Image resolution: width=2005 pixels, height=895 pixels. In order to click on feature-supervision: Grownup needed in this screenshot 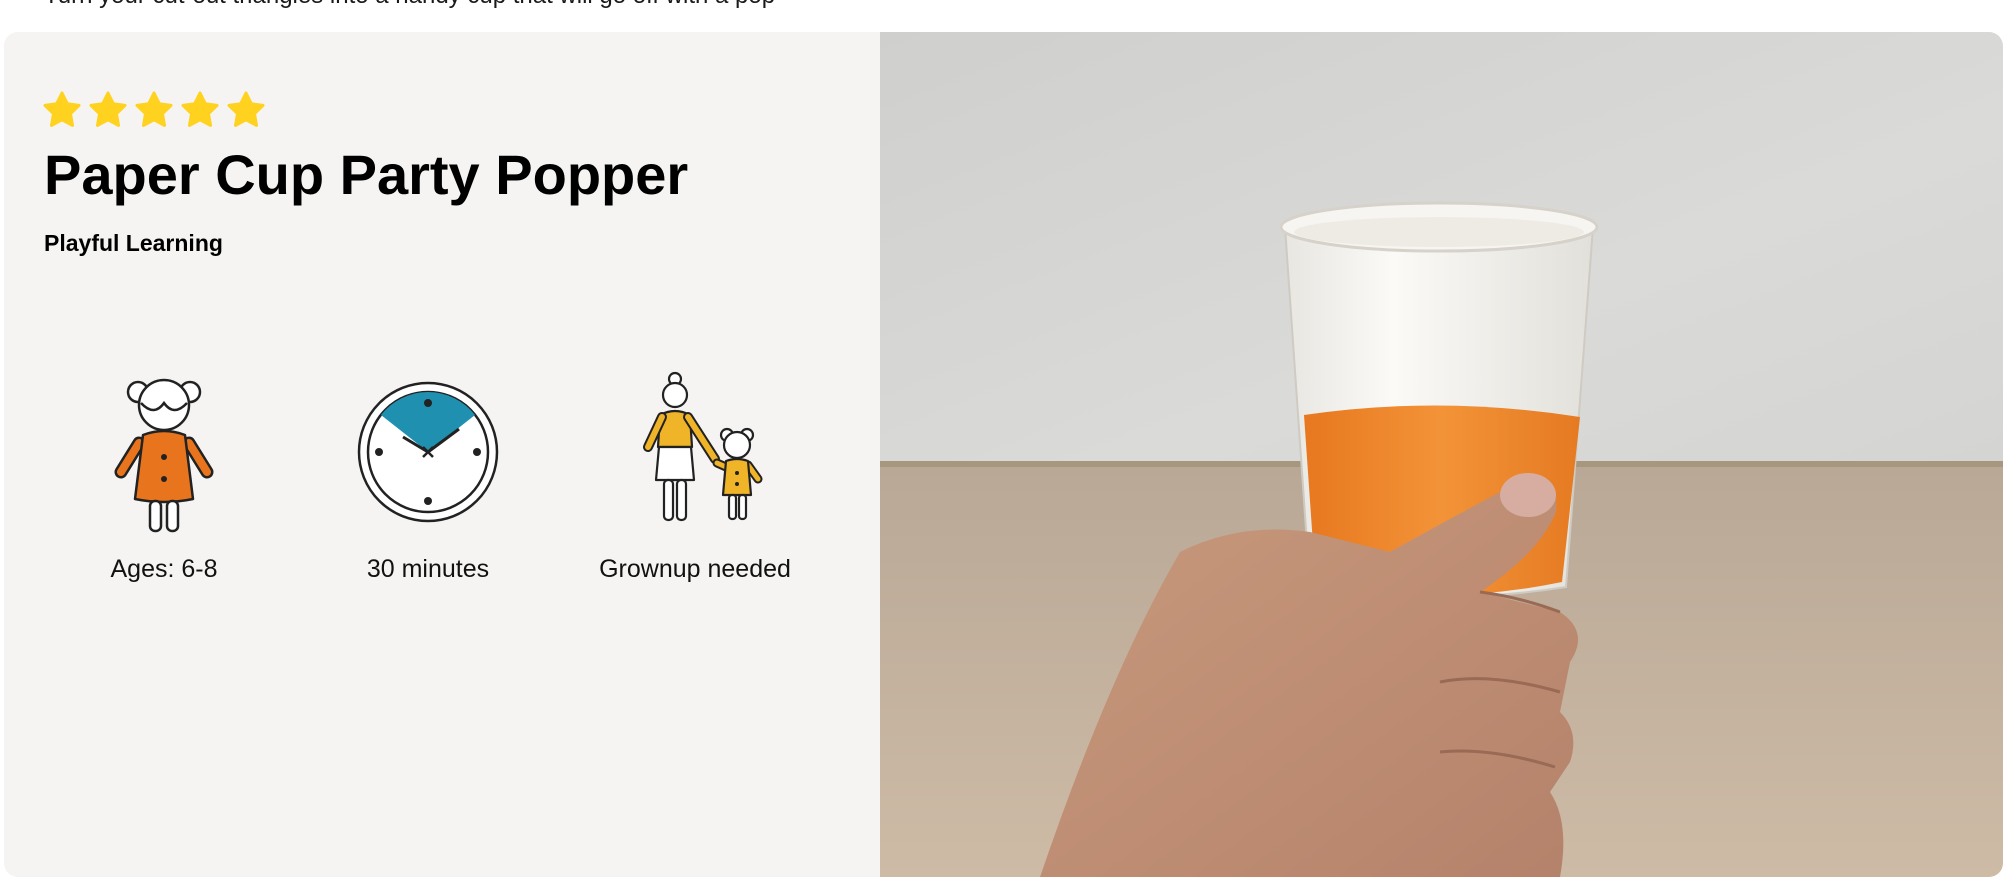, I will do `click(695, 475)`.